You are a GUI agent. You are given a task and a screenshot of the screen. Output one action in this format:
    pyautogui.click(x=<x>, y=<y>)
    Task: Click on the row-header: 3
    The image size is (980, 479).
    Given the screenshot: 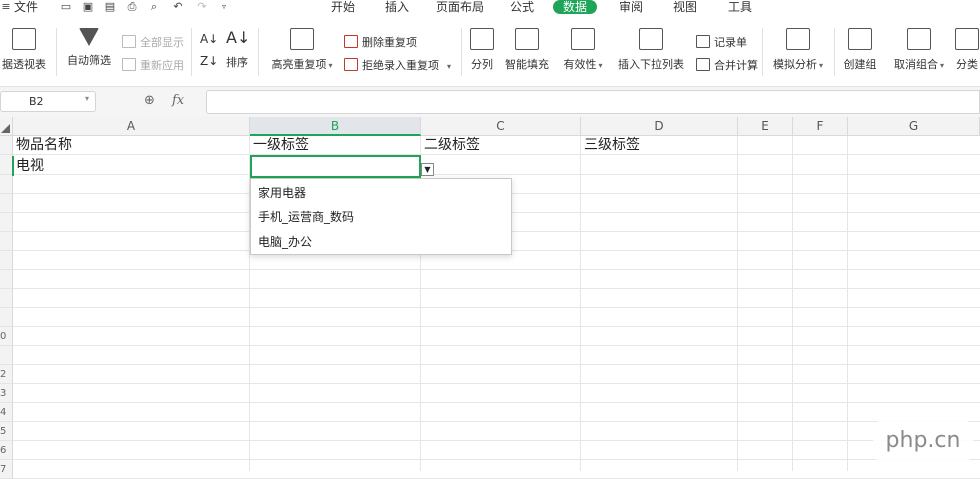 What is the action you would take?
    pyautogui.click(x=6, y=393)
    